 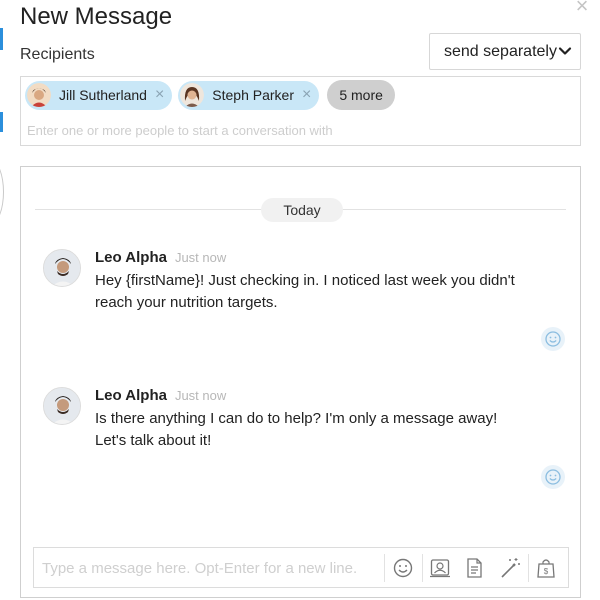 I want to click on recipient-search-input, so click(x=297, y=130).